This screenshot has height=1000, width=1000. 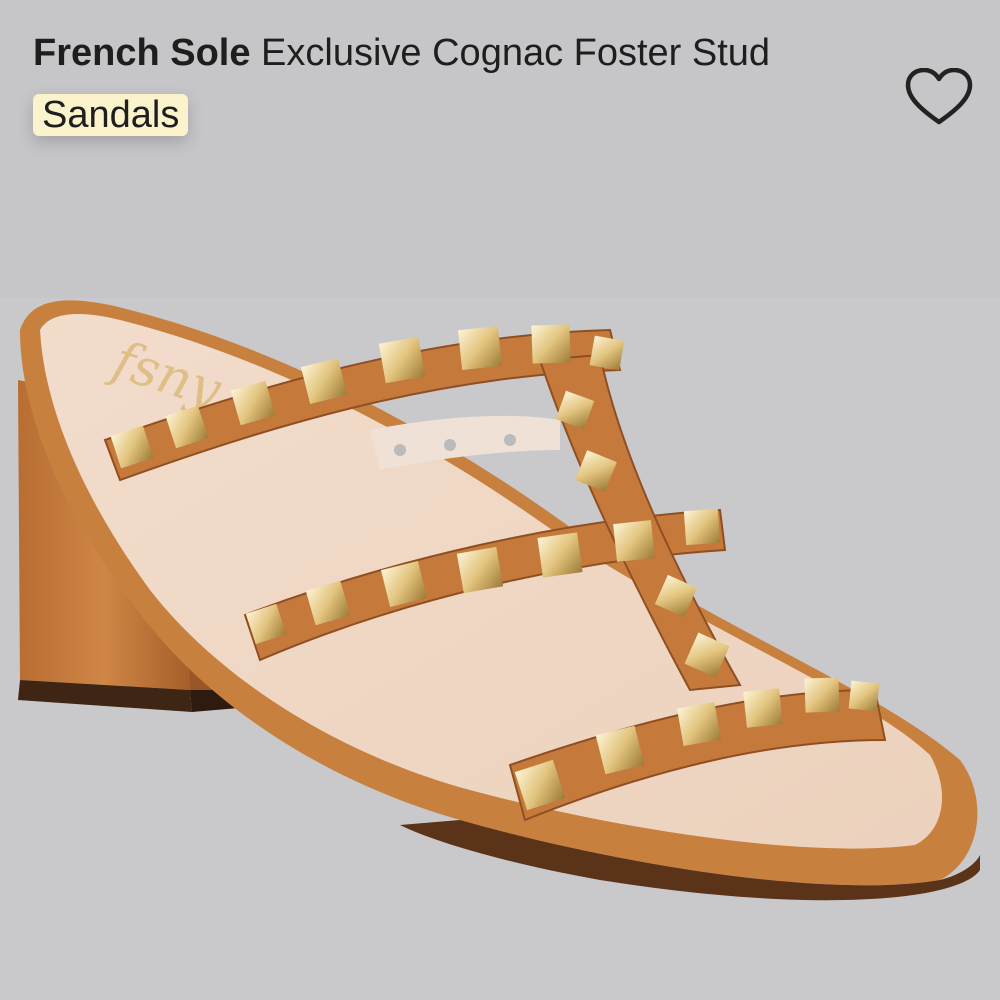 I want to click on wishlist-button, so click(x=939, y=97).